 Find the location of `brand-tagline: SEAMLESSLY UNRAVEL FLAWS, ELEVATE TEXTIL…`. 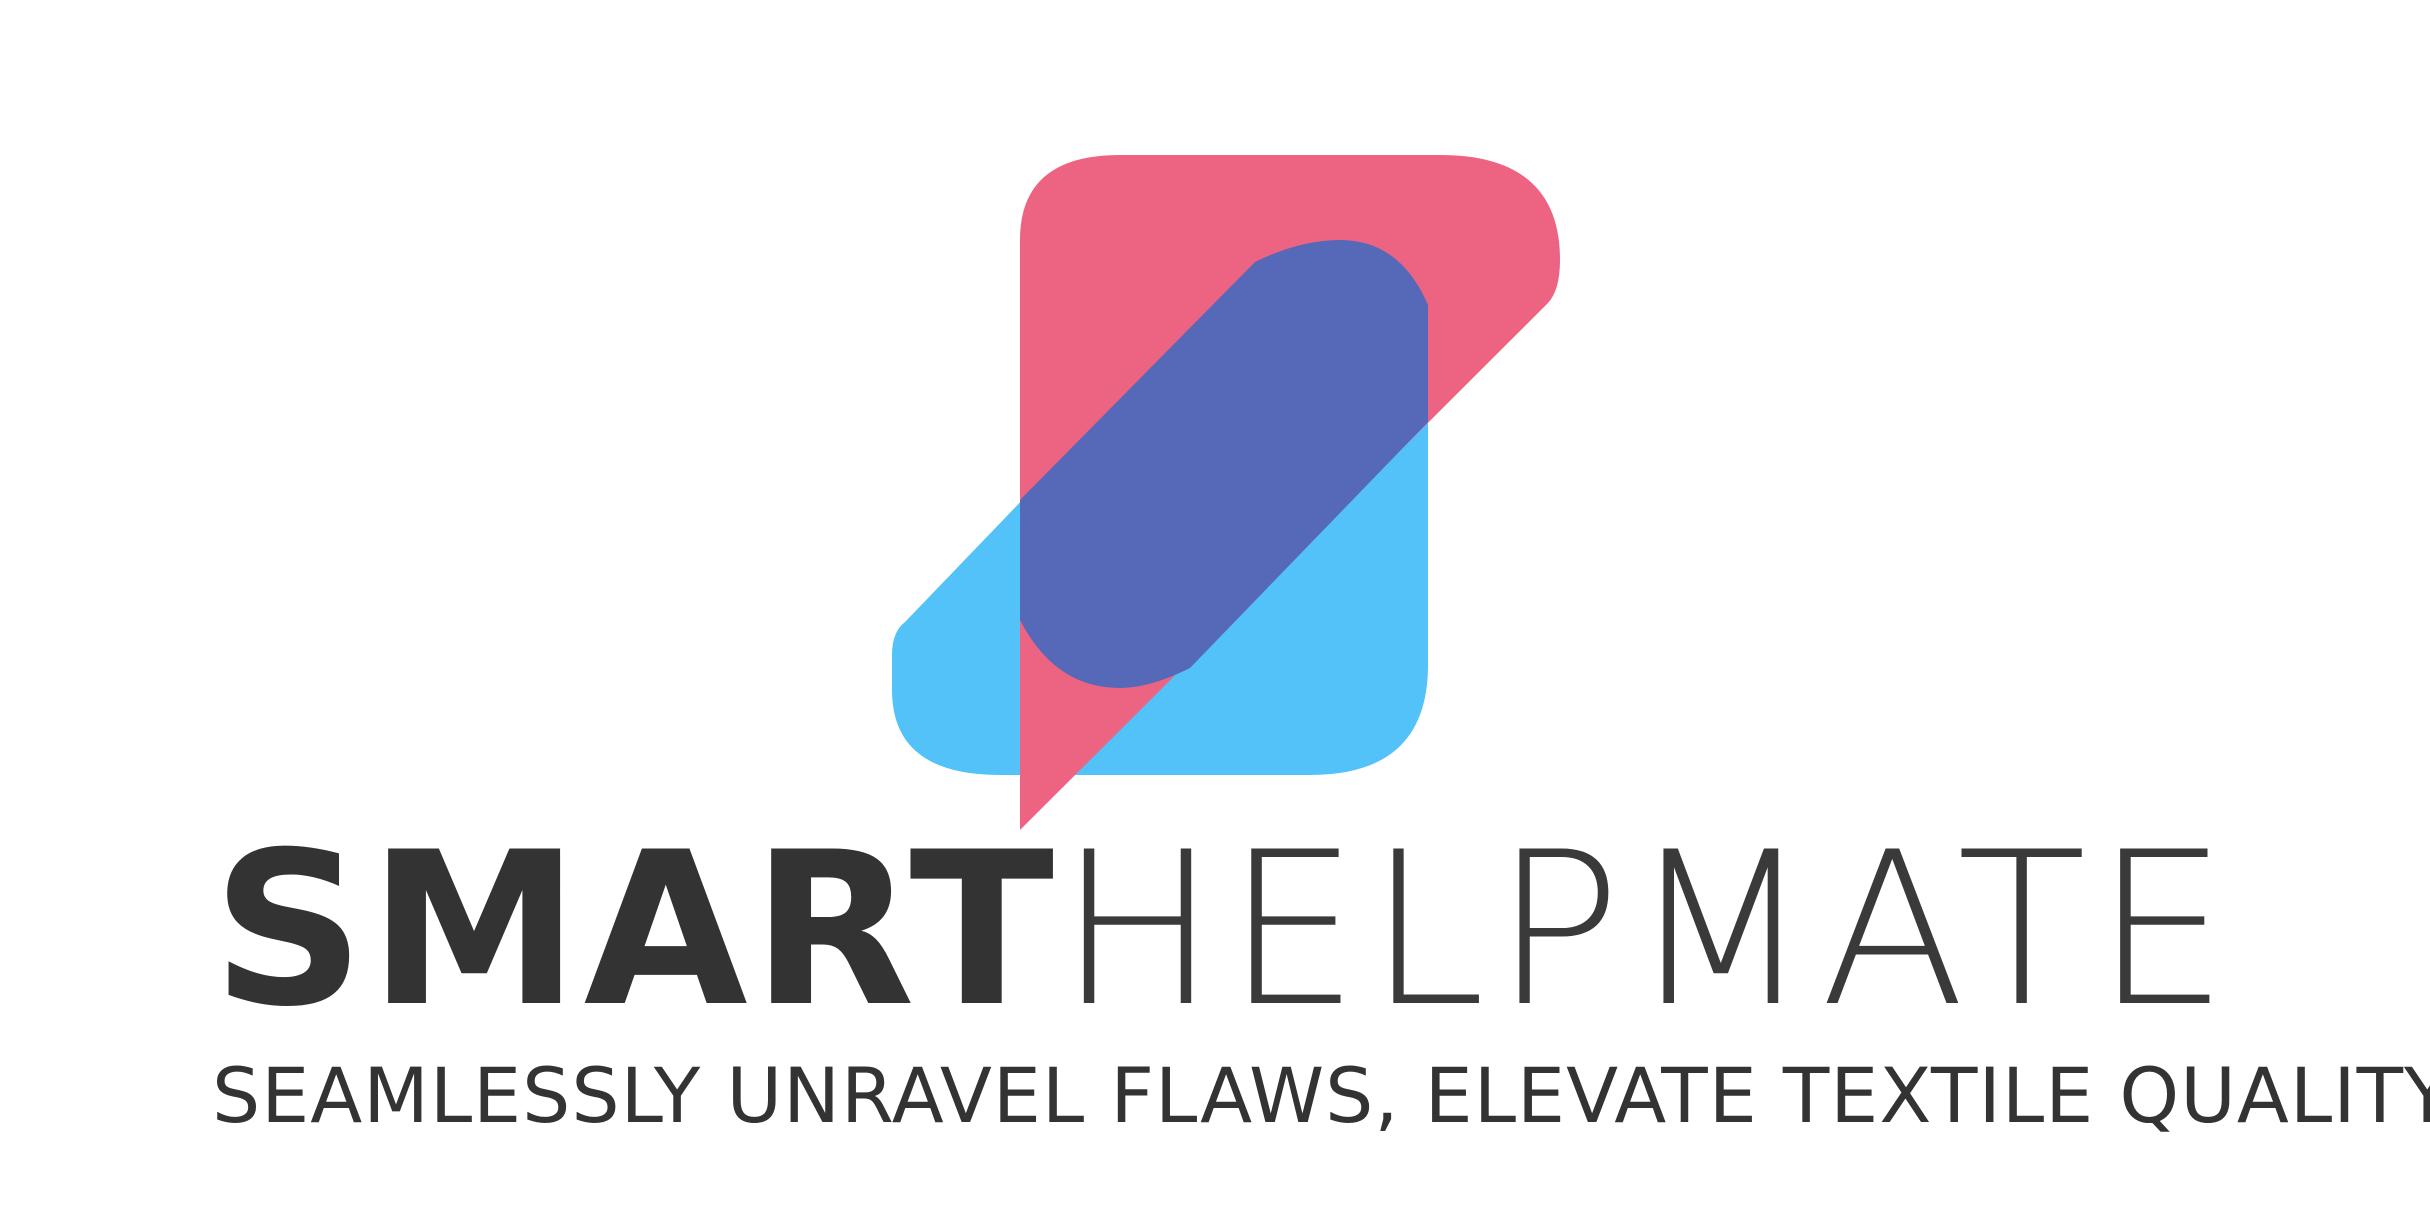

brand-tagline: SEAMLESSLY UNRAVEL FLAWS, ELEVATE TEXTIL… is located at coordinates (1321, 1095).